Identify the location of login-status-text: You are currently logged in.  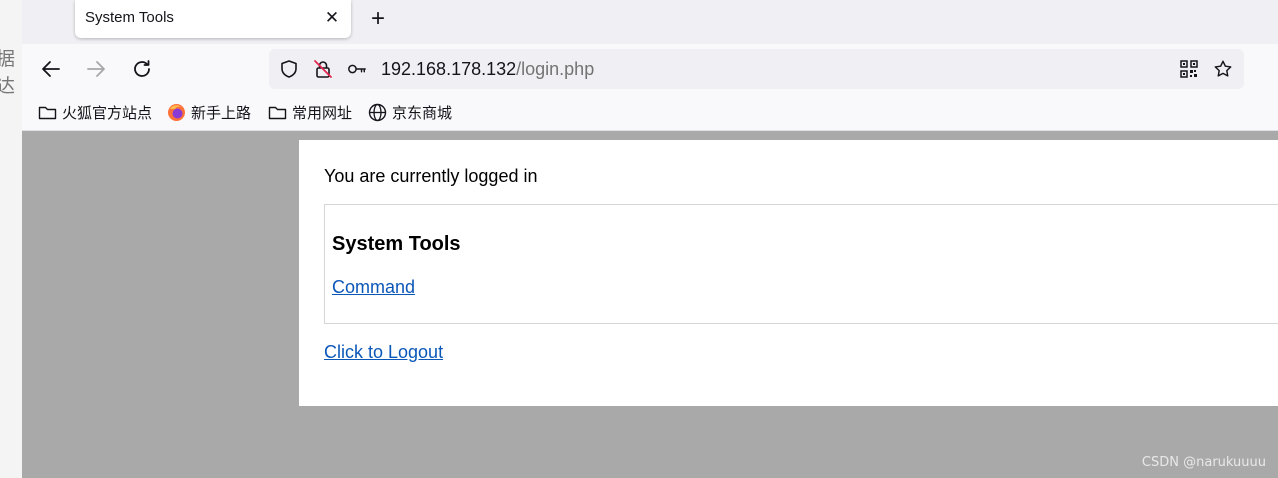
(431, 176).